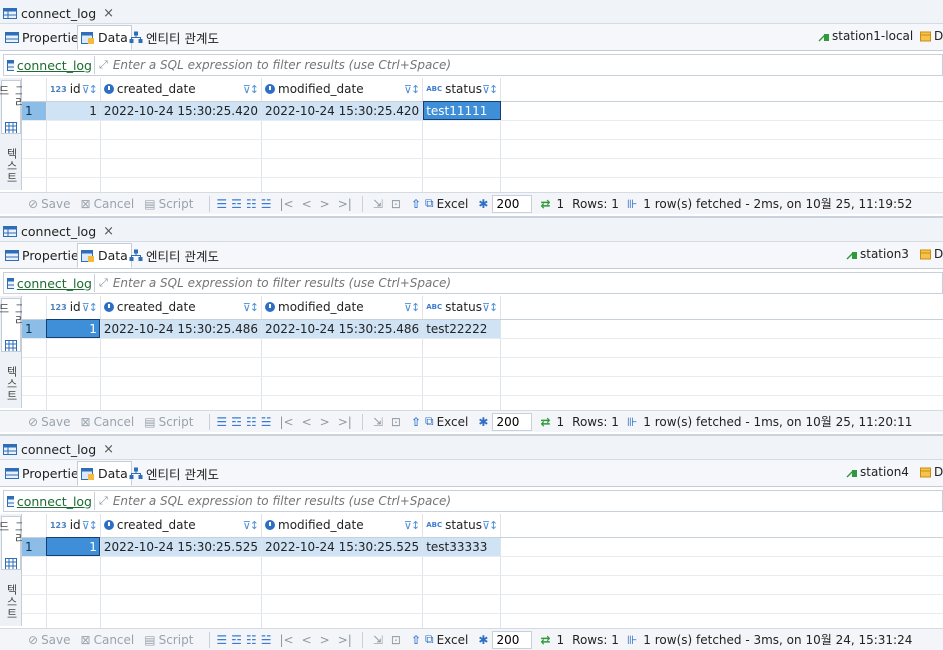 The image size is (943, 650). Describe the element at coordinates (11, 602) in the screenshot. I see `text-view-tab: 텍스트` at that location.